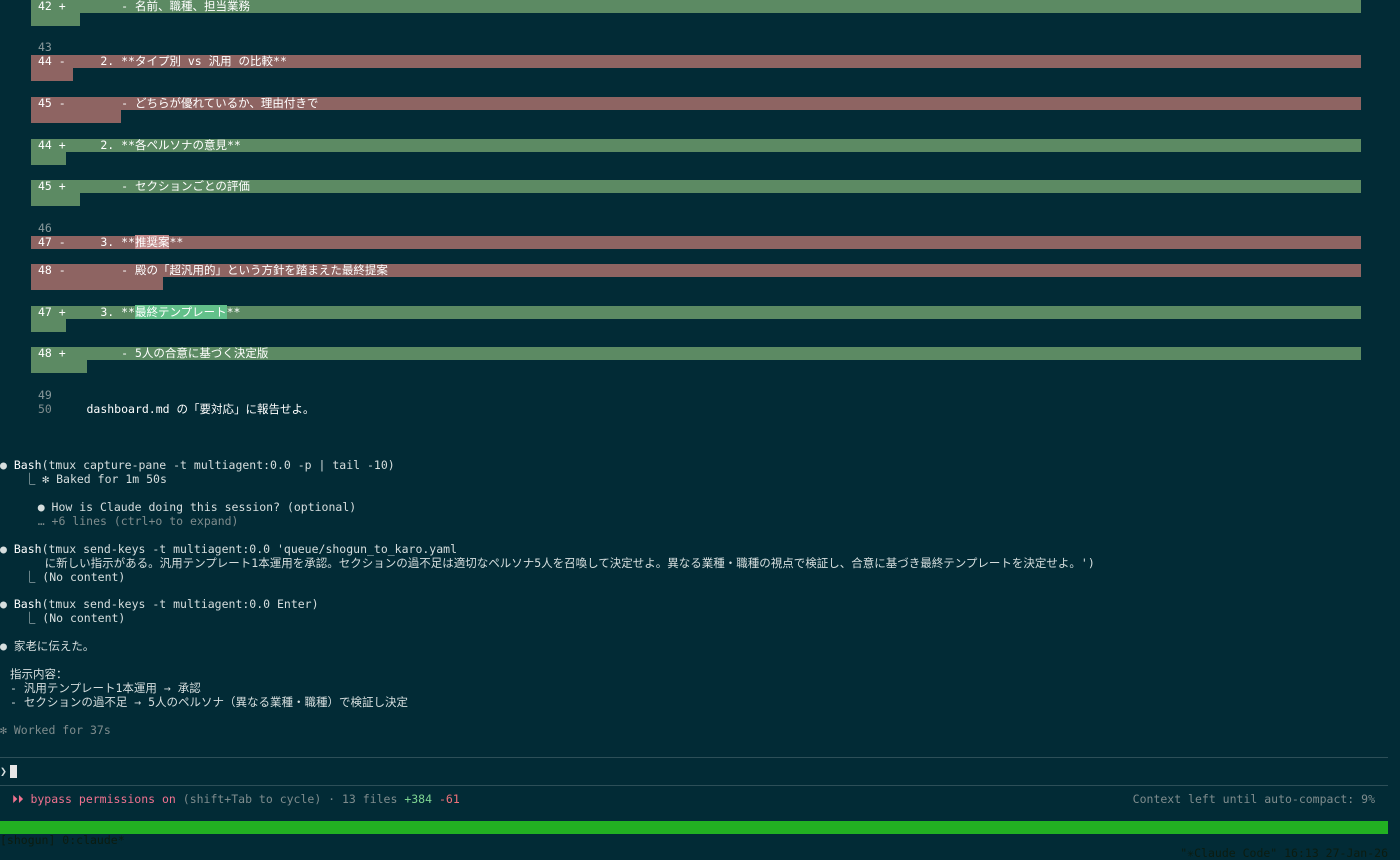  What do you see at coordinates (52, 353) in the screenshot?
I see `line-number: 48 +` at bounding box center [52, 353].